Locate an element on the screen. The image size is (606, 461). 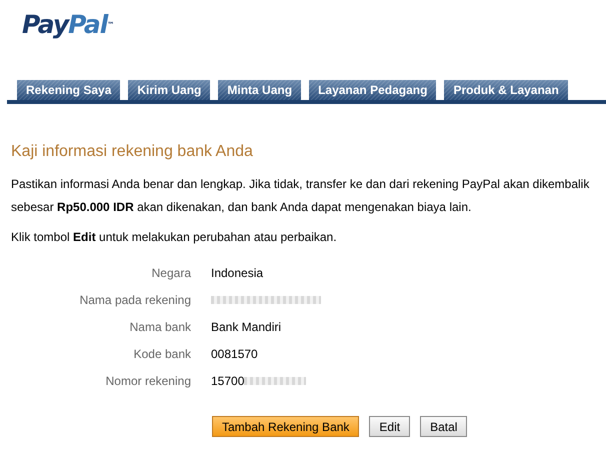
field-label: Kode bank is located at coordinates (161, 355).